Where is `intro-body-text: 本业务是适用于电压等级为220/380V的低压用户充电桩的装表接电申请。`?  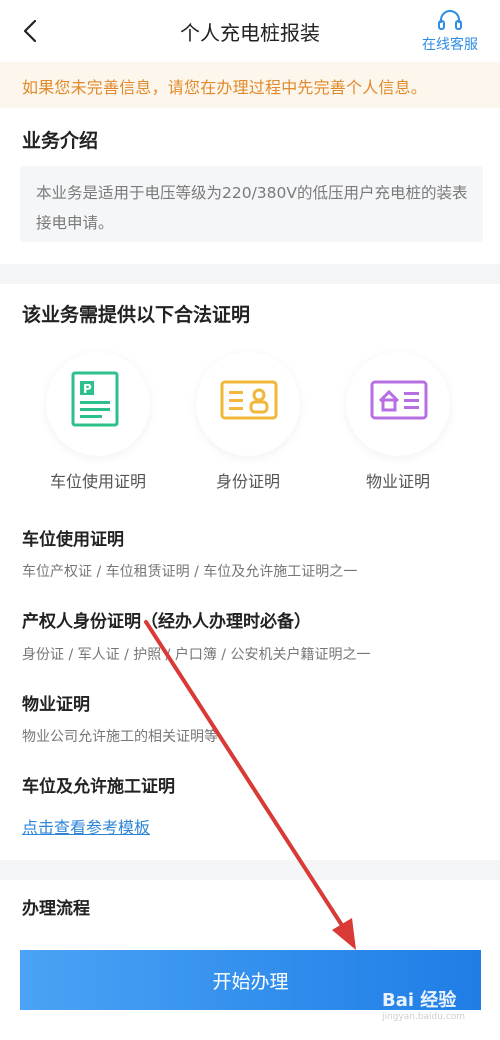 intro-body-text: 本业务是适用于电压等级为220/380V的低压用户充电桩的装表接电申请。 is located at coordinates (252, 208).